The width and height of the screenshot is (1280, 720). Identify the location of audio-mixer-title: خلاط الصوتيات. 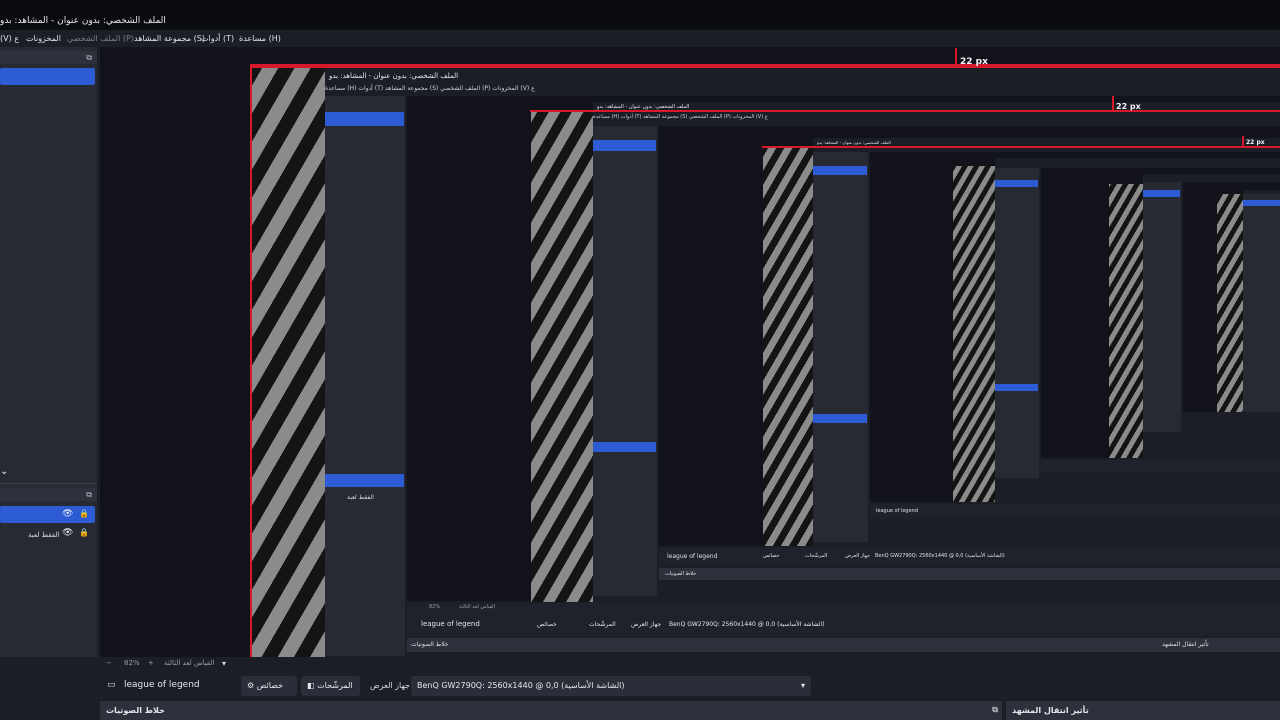
(135, 710).